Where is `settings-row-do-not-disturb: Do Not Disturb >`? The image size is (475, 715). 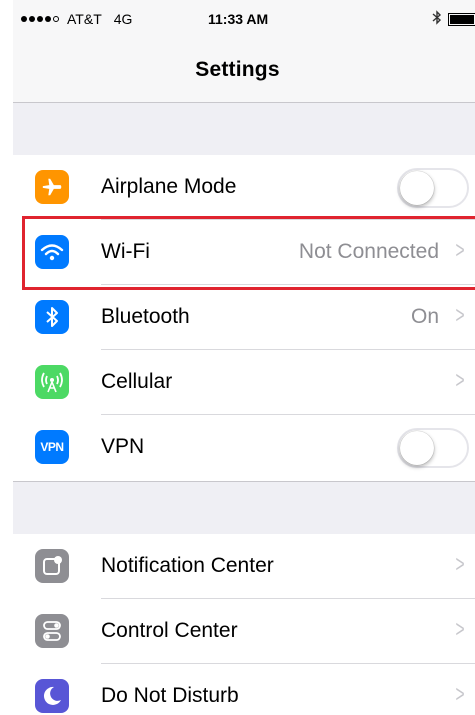 settings-row-do-not-disturb: Do Not Disturb > is located at coordinates (244, 689).